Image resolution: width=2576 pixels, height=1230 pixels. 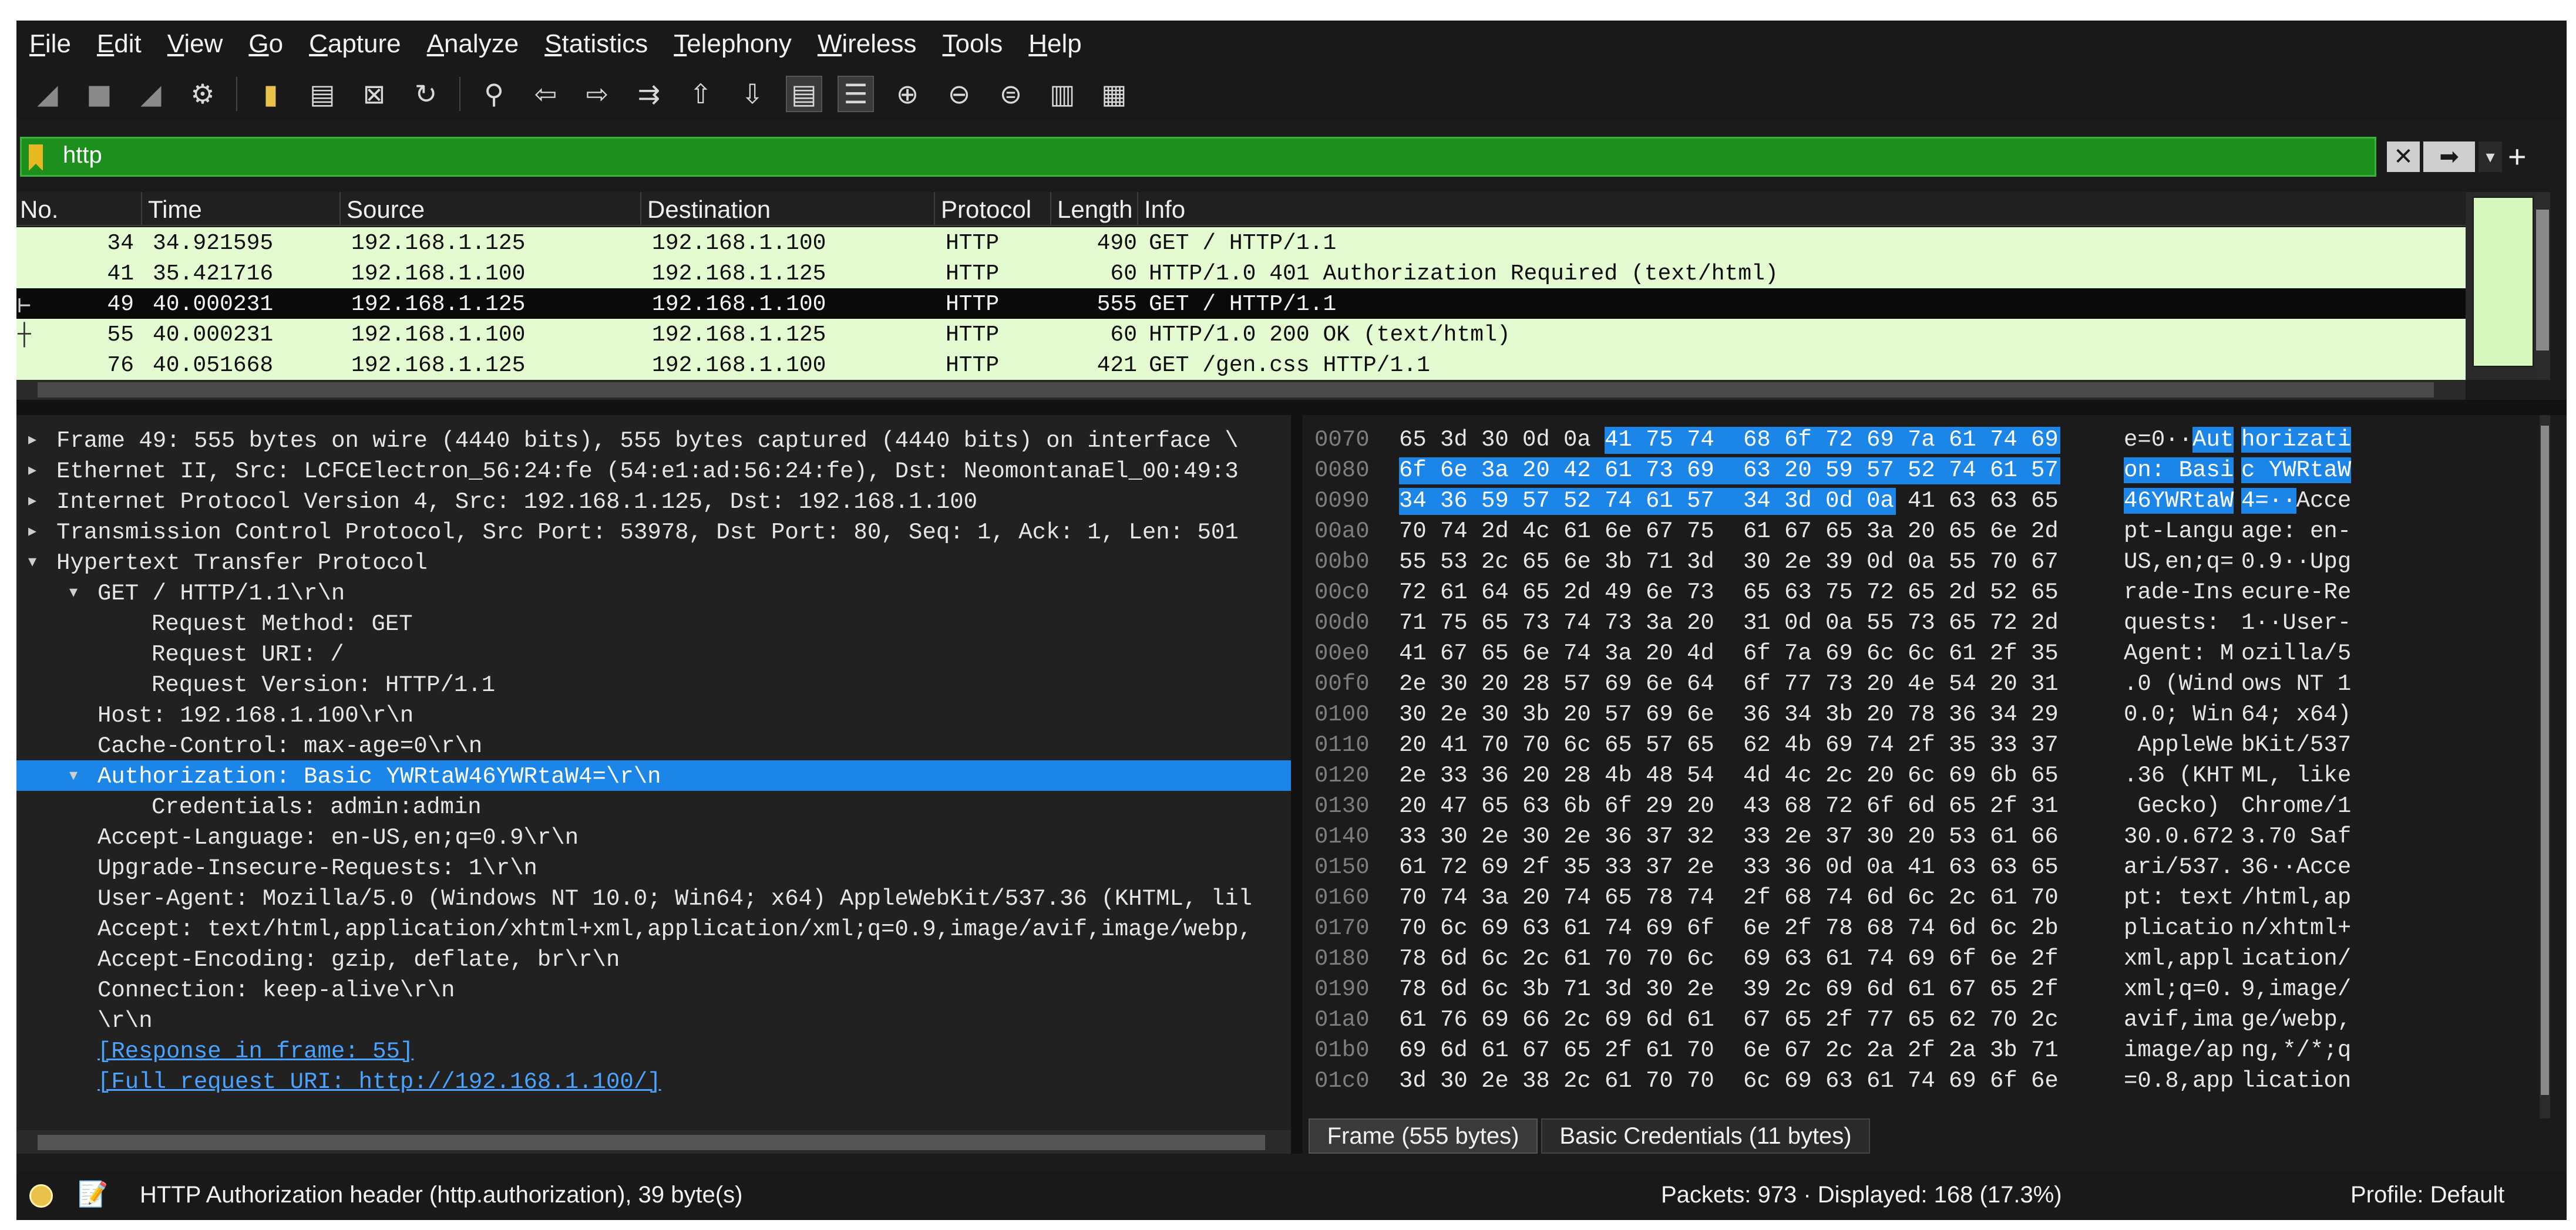 I want to click on layout-icon: ▦, so click(x=1114, y=94).